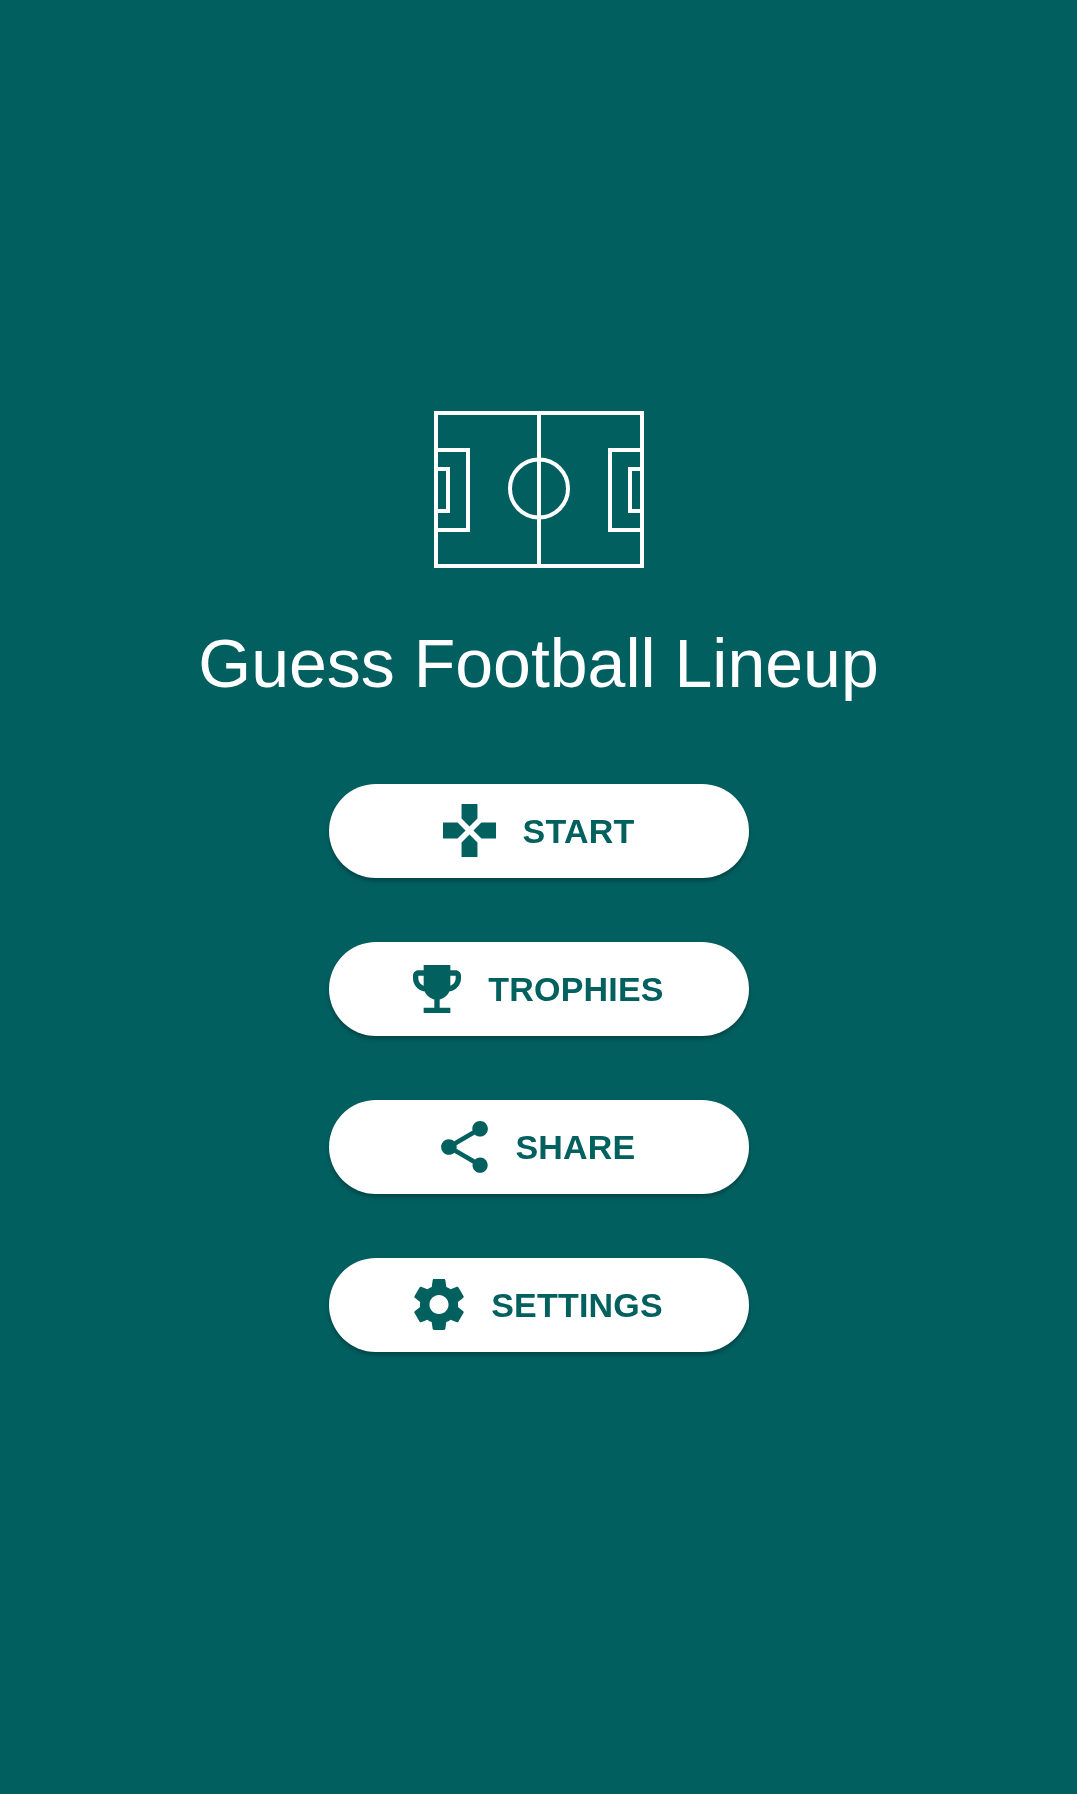 The width and height of the screenshot is (1077, 1794). What do you see at coordinates (469, 831) in the screenshot?
I see `gamepad-icon` at bounding box center [469, 831].